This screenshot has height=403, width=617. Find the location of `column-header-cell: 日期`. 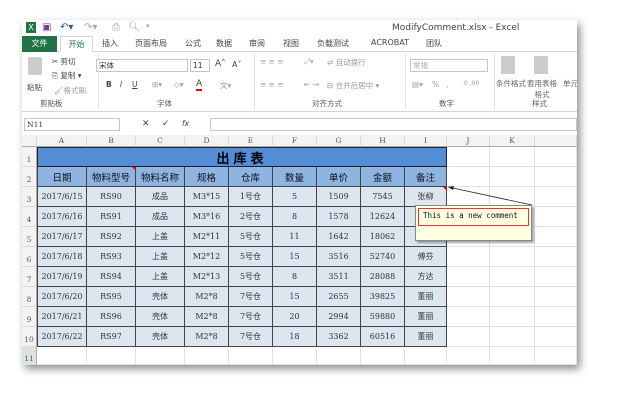

column-header-cell: 日期 is located at coordinates (62, 177).